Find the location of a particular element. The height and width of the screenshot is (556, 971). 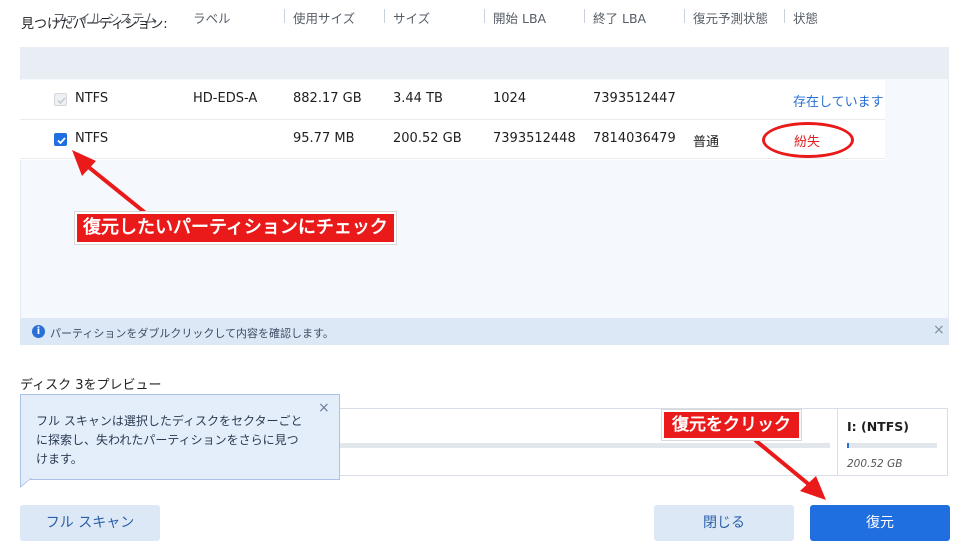

arrow-to-checkbox is located at coordinates (117, 190).